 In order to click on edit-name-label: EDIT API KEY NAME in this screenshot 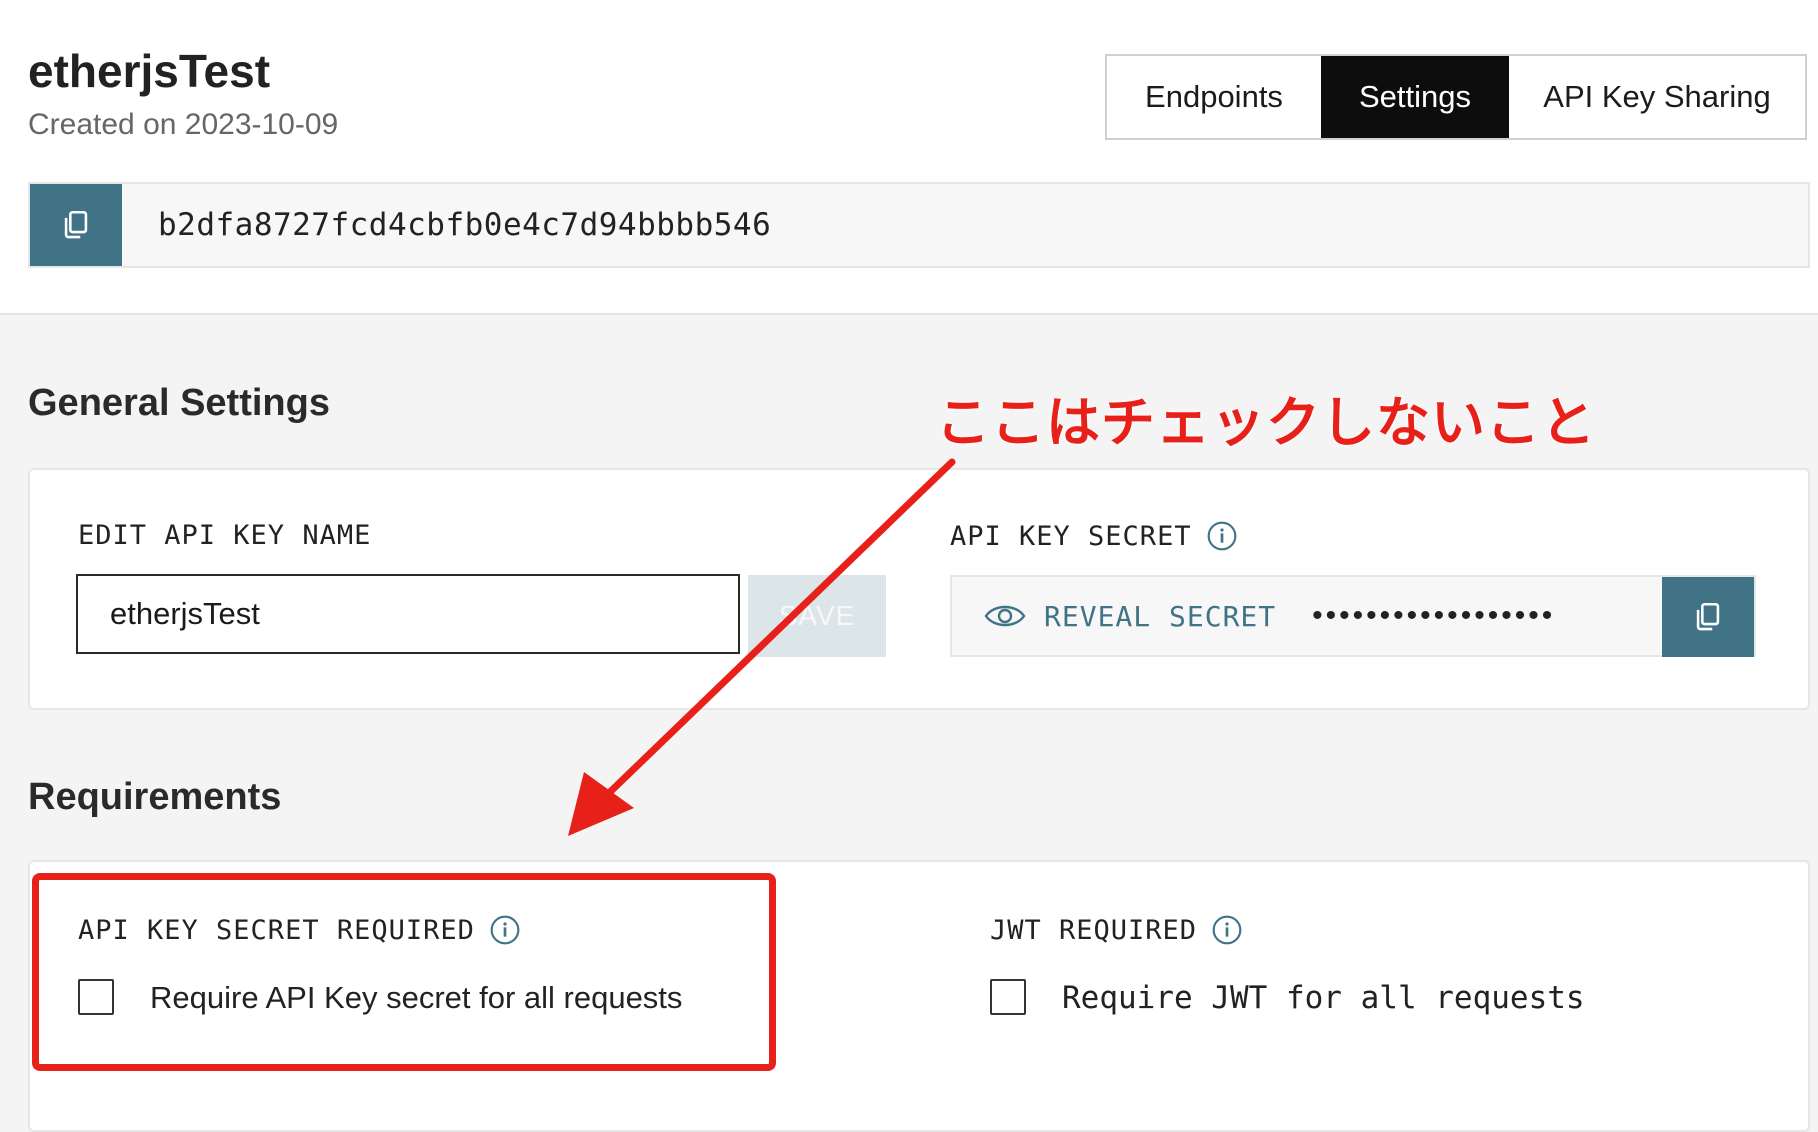, I will do `click(224, 535)`.